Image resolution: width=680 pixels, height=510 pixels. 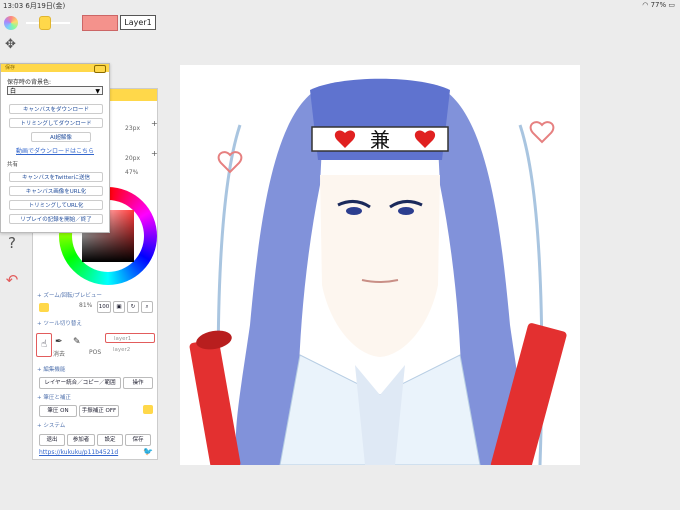 What do you see at coordinates (658, 5) in the screenshot?
I see `status-battery: ◠ 77% ▭` at bounding box center [658, 5].